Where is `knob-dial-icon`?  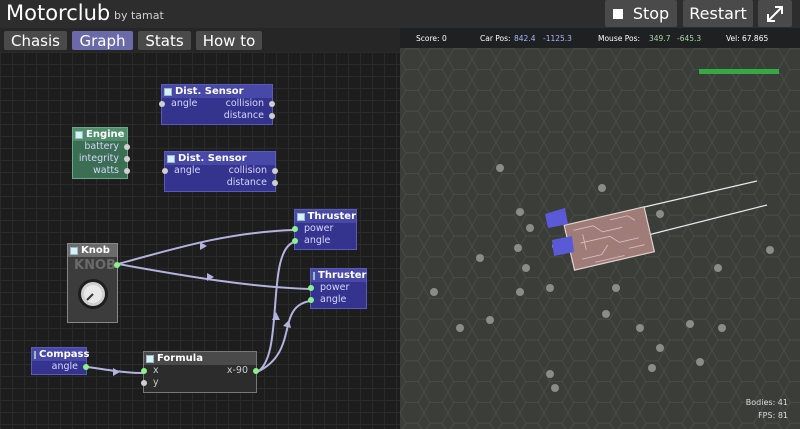 knob-dial-icon is located at coordinates (93, 294).